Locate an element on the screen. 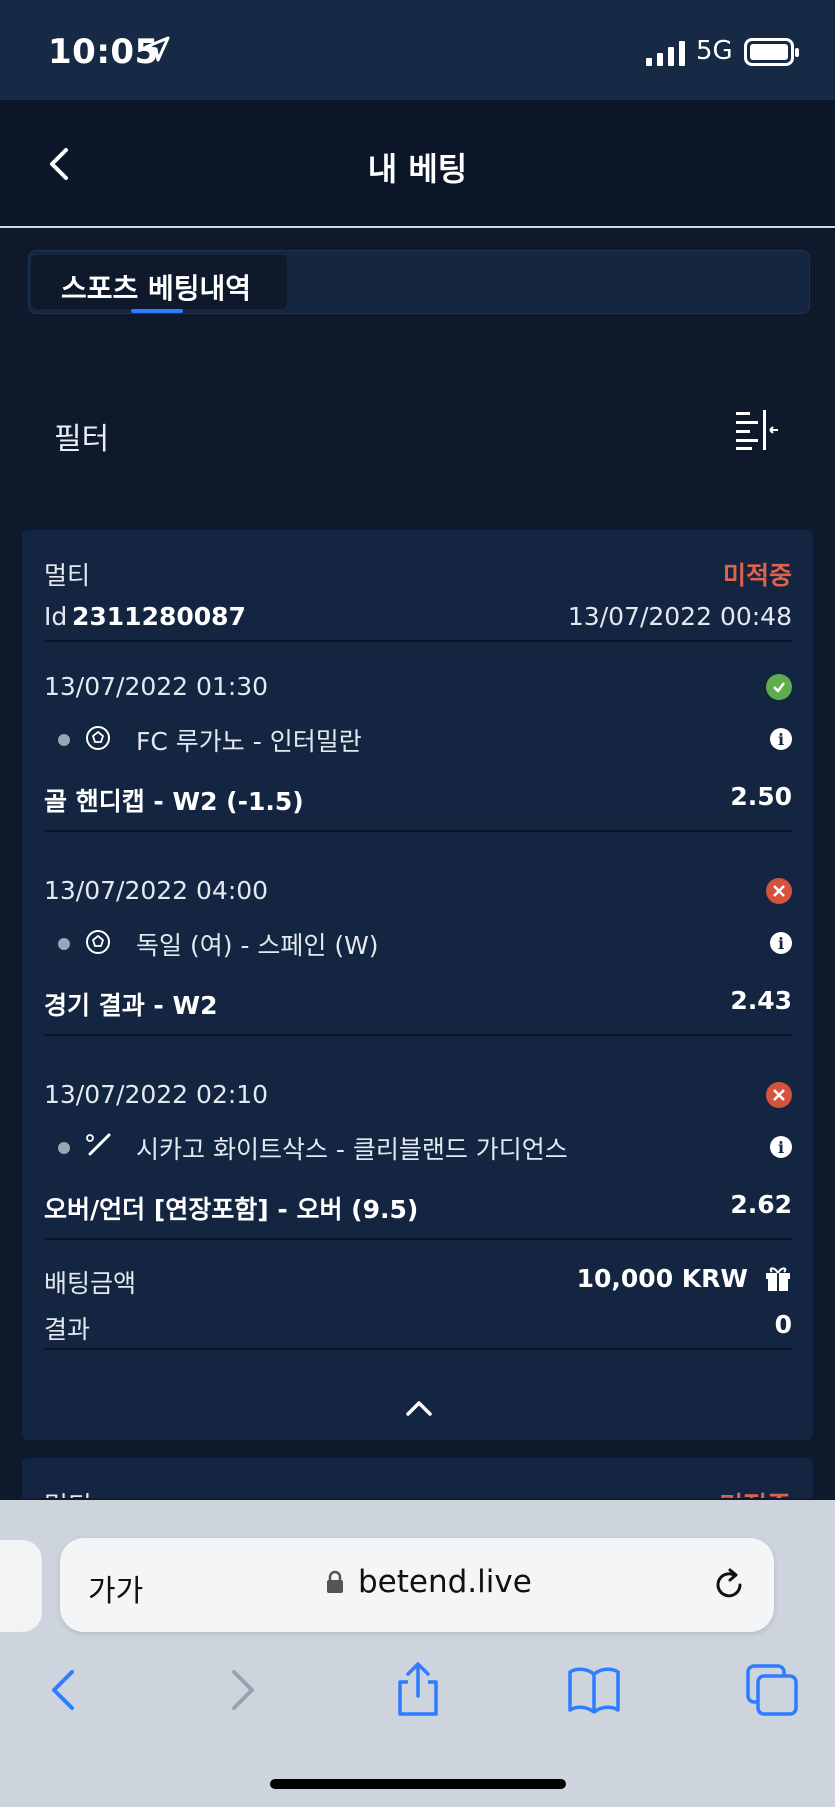  signal-icon is located at coordinates (665, 53).